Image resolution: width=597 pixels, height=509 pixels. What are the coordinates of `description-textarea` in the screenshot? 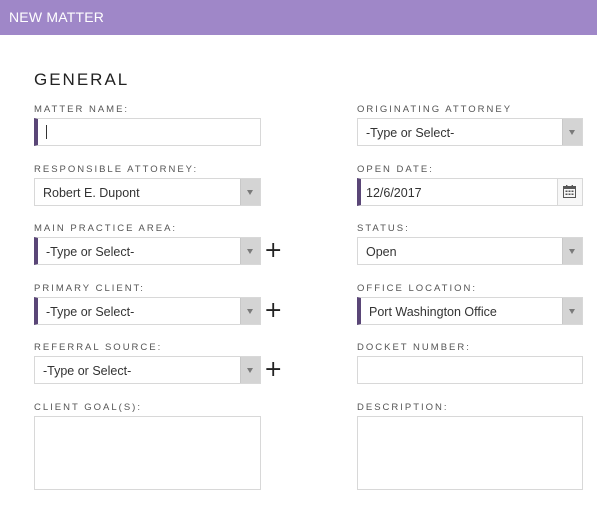 It's located at (470, 453).